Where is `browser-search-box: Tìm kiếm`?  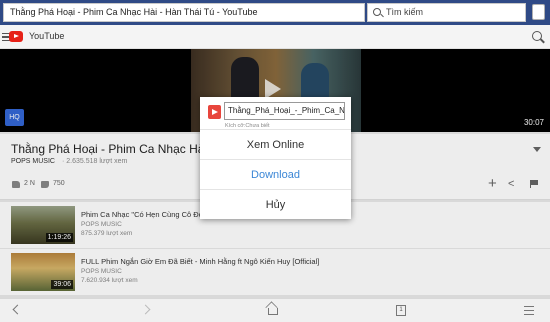
browser-search-box: Tìm kiếm is located at coordinates (446, 12).